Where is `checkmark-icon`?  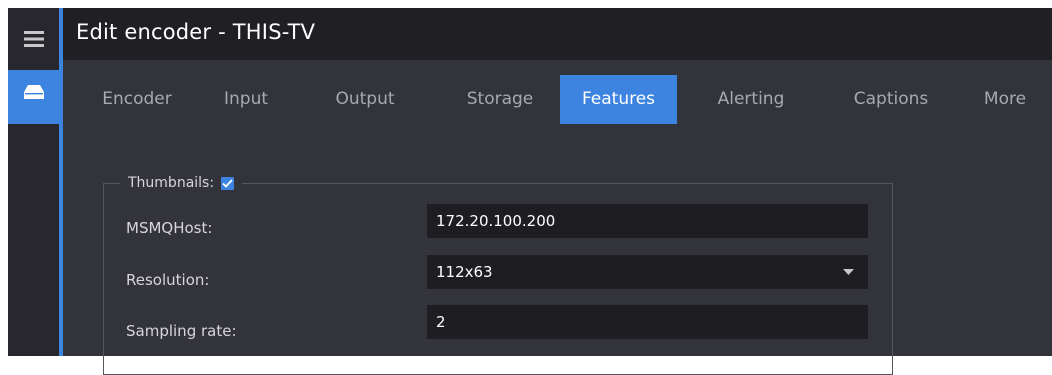
checkmark-icon is located at coordinates (227, 183).